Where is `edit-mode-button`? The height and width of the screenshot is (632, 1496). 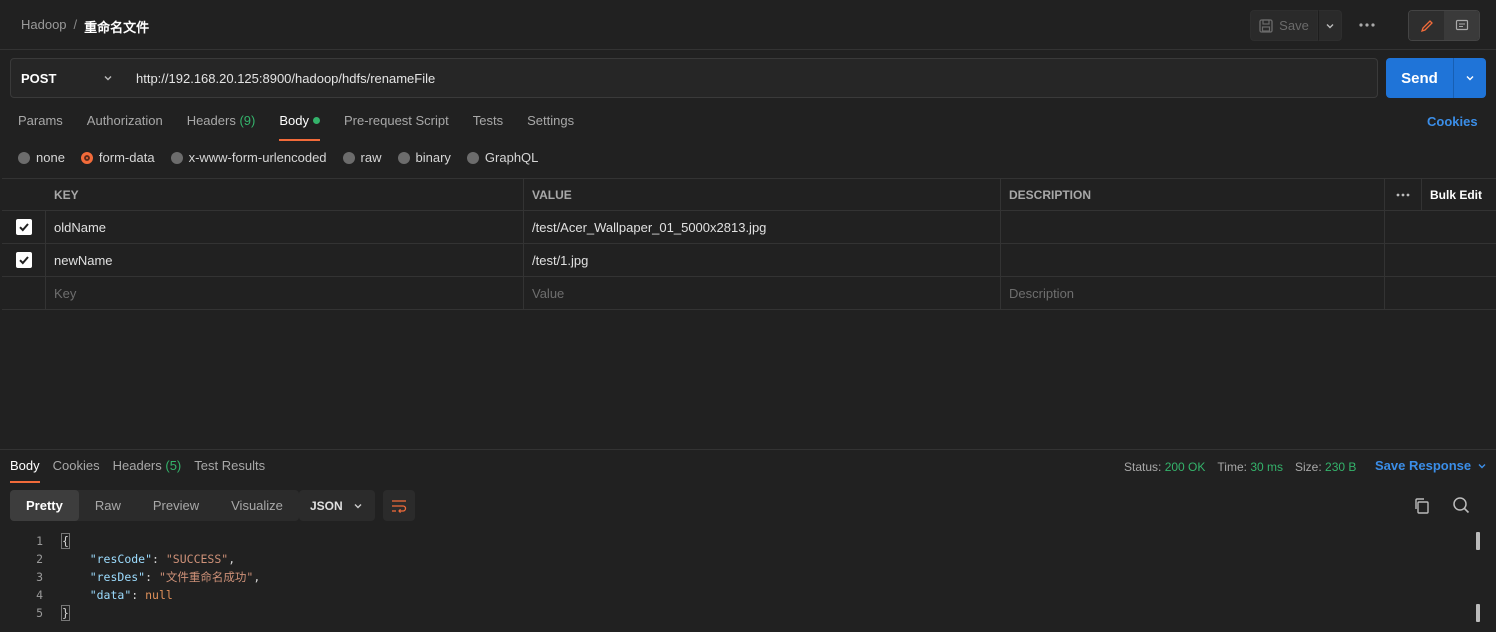
edit-mode-button is located at coordinates (1426, 25).